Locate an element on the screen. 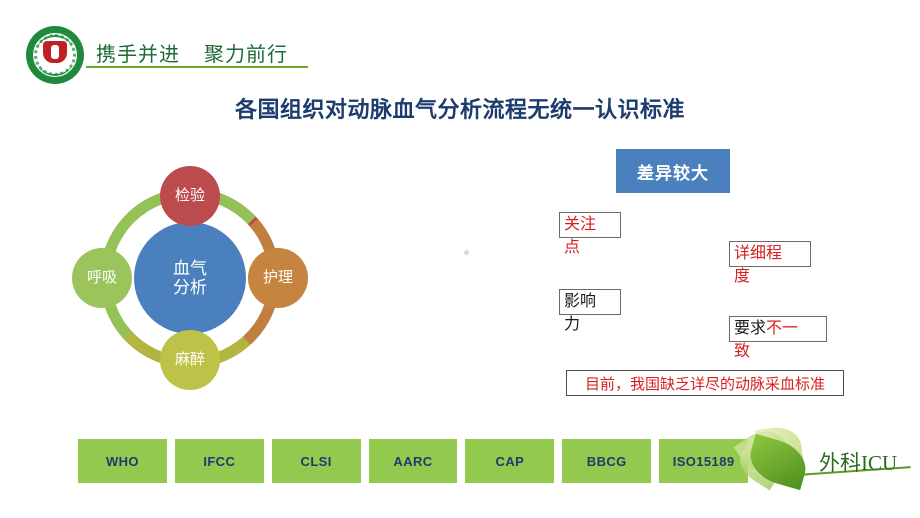  org-chip-label: CAP is located at coordinates (510, 461).